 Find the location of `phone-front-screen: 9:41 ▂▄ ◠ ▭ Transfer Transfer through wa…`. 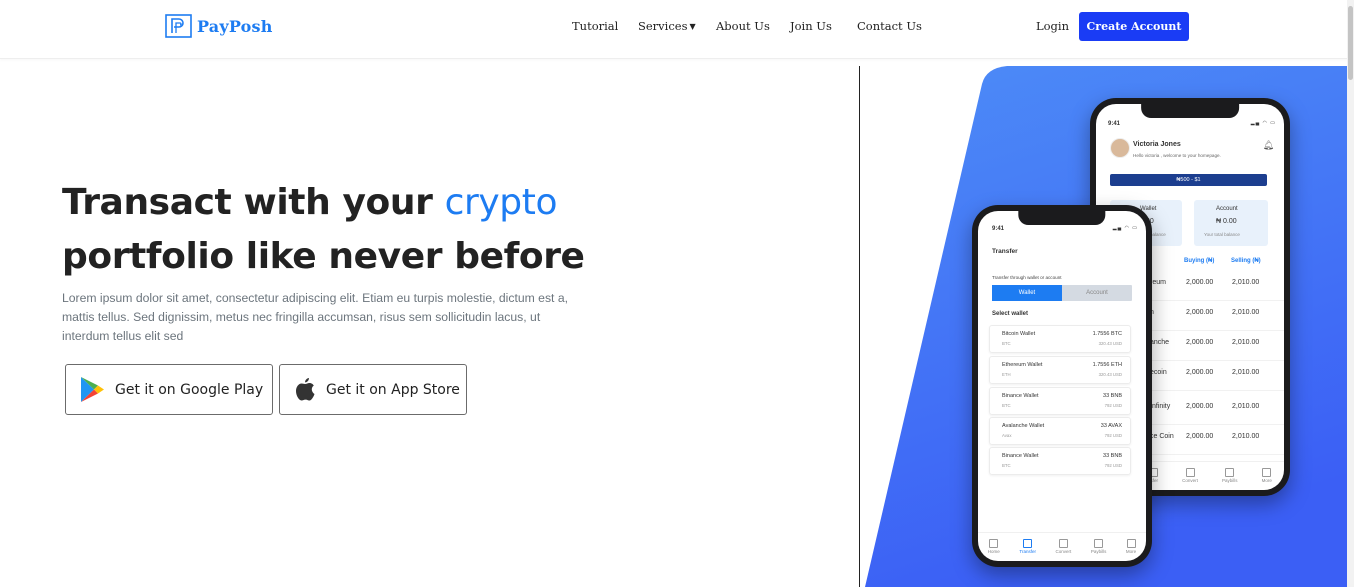

phone-front-screen: 9:41 ▂▄ ◠ ▭ Transfer Transfer through wa… is located at coordinates (1062, 386).